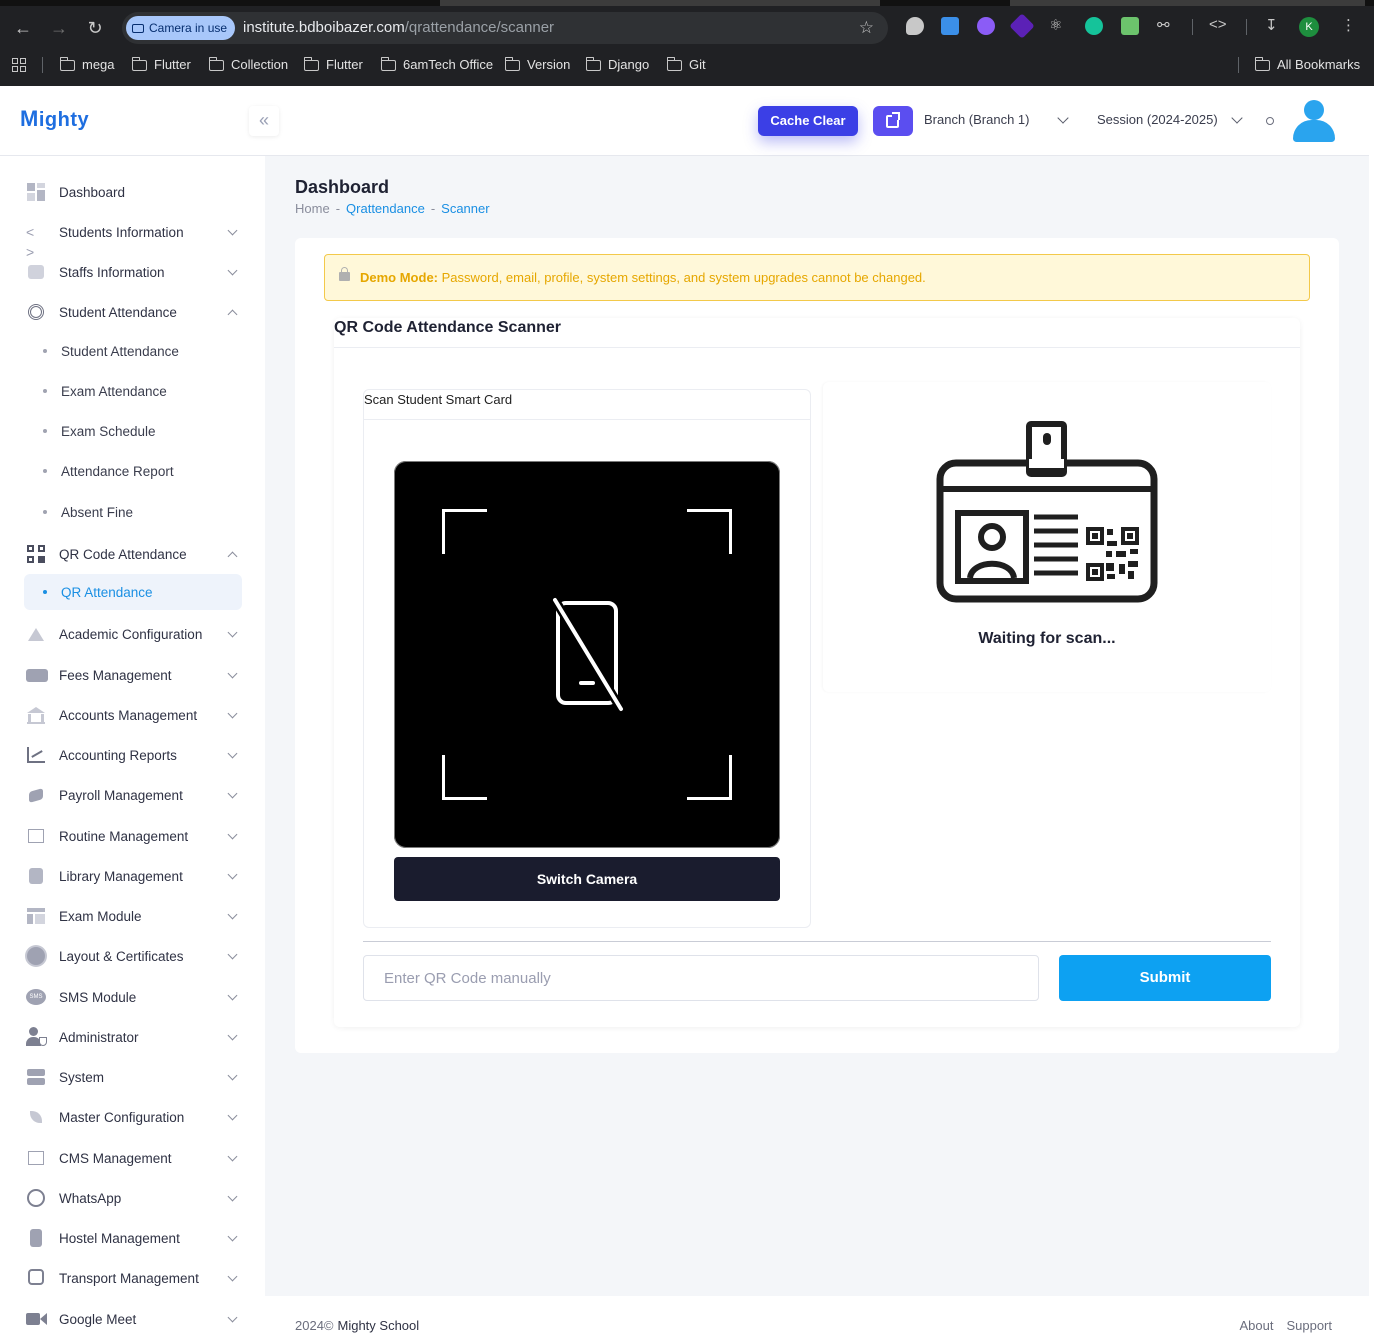  Describe the element at coordinates (977, 119) in the screenshot. I see `branch-select: Branch (Branch 1)` at that location.